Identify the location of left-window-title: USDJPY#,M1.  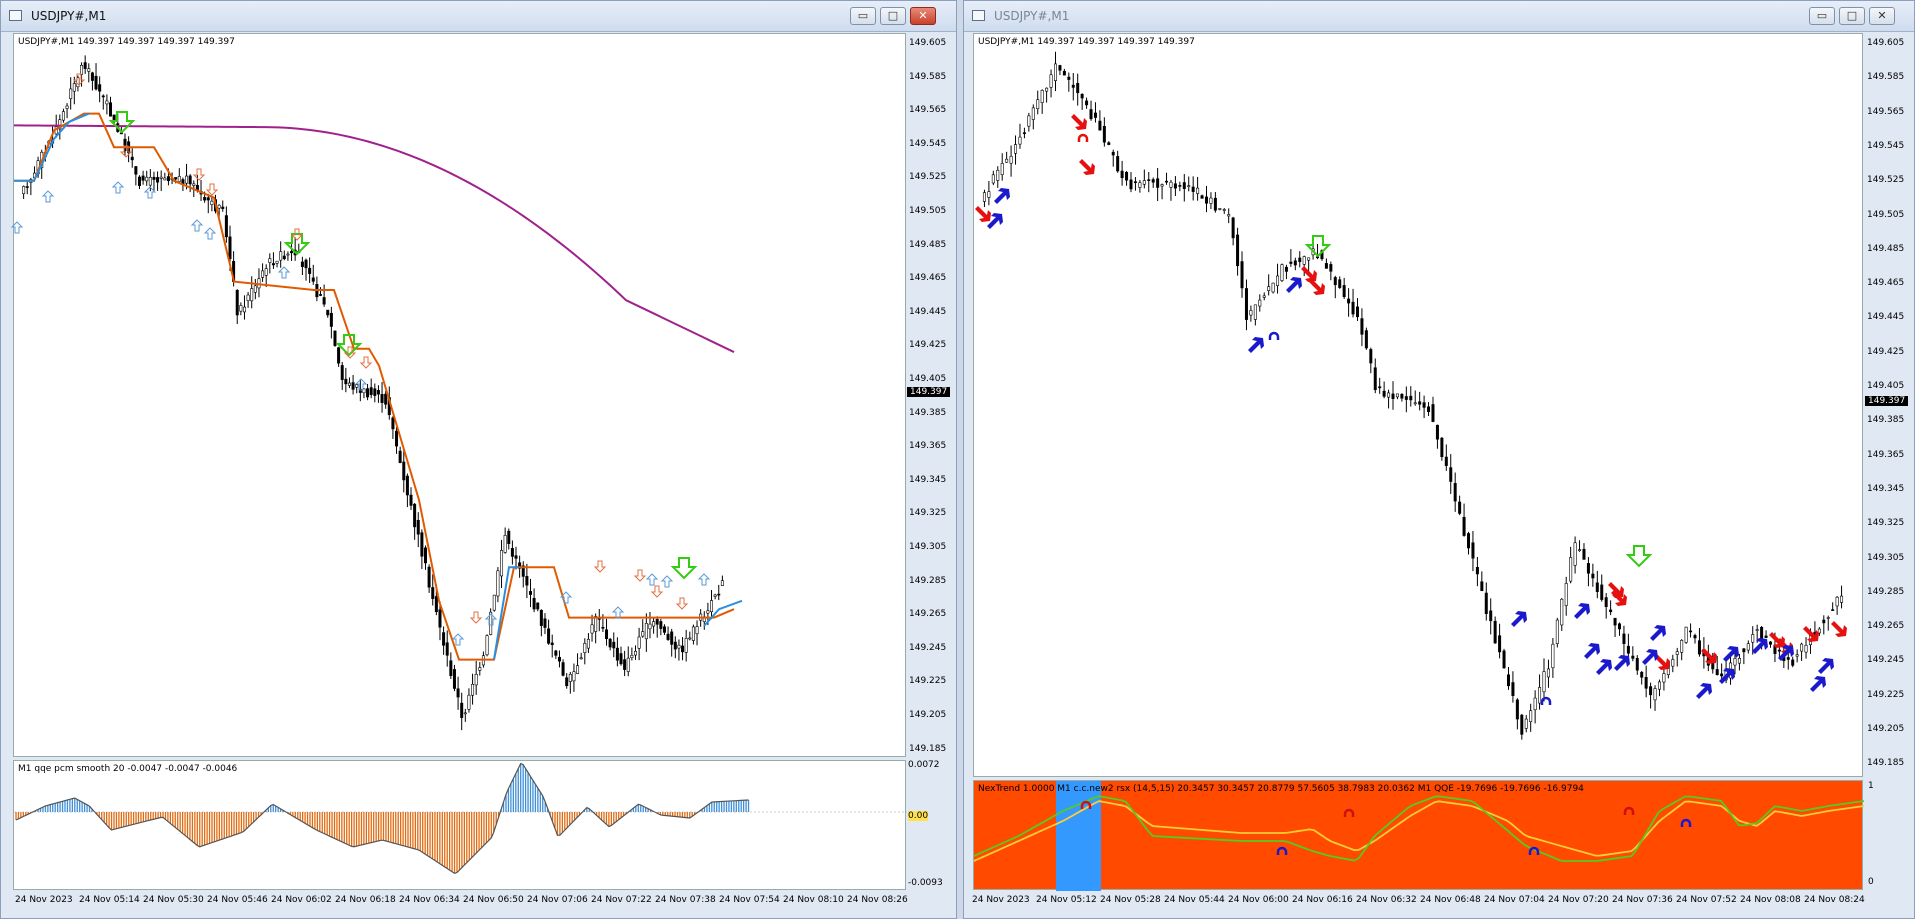
(69, 16).